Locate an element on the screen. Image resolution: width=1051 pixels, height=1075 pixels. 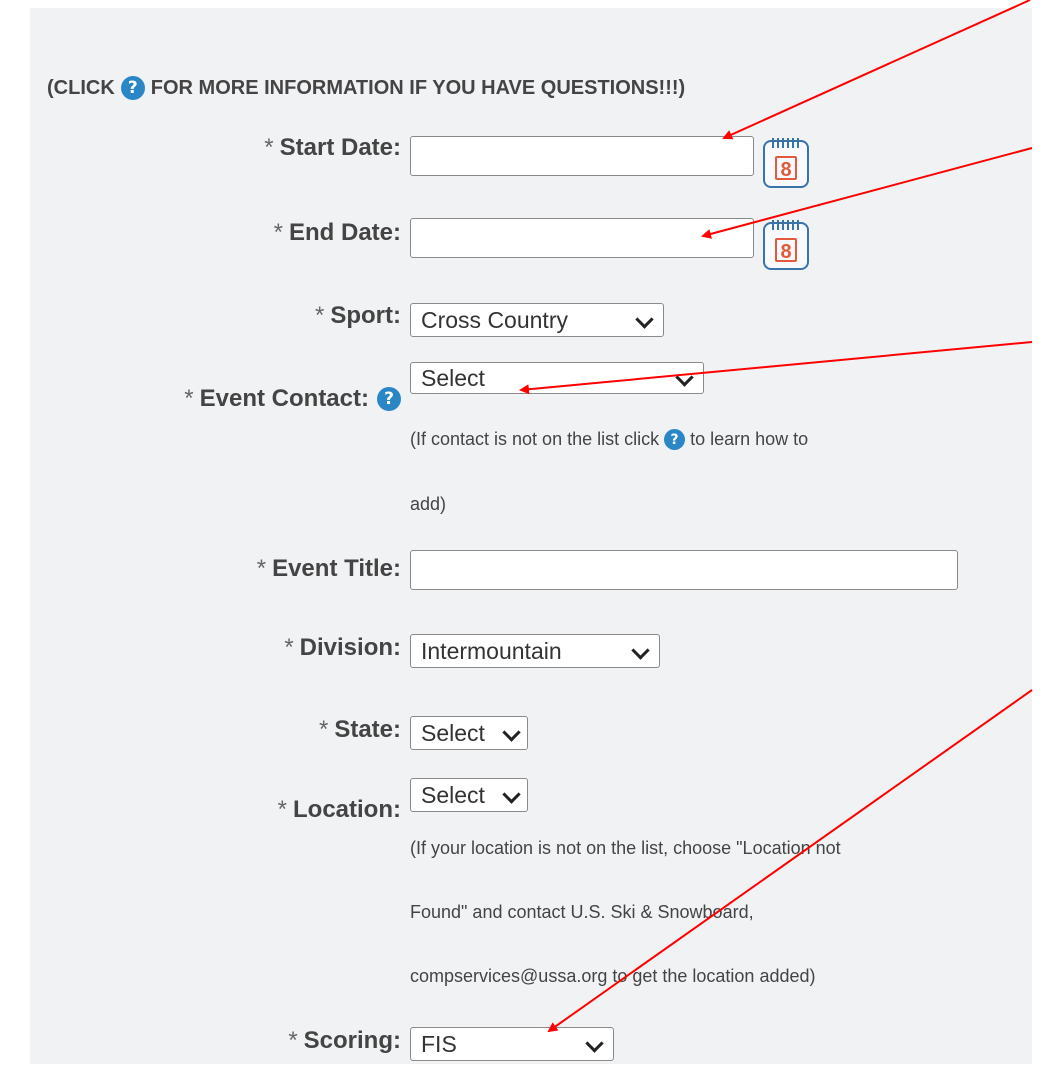
event-title-input is located at coordinates (684, 570).